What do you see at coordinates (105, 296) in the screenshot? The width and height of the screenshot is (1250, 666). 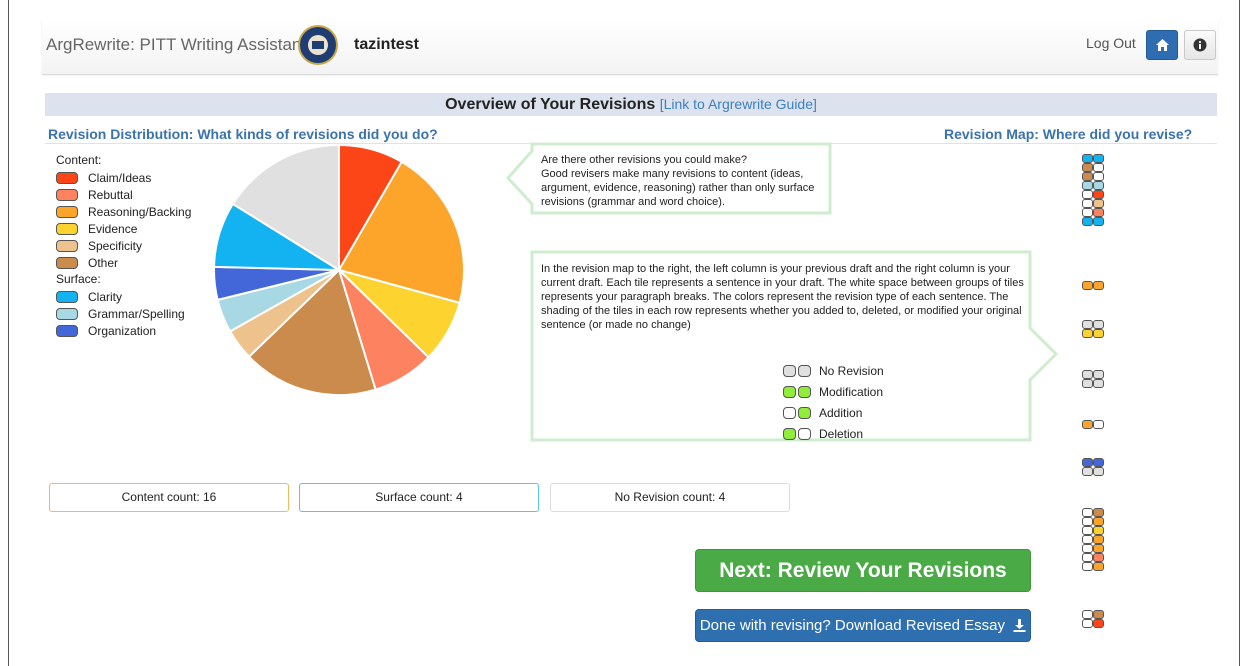 I see `legend-label: Clarity` at bounding box center [105, 296].